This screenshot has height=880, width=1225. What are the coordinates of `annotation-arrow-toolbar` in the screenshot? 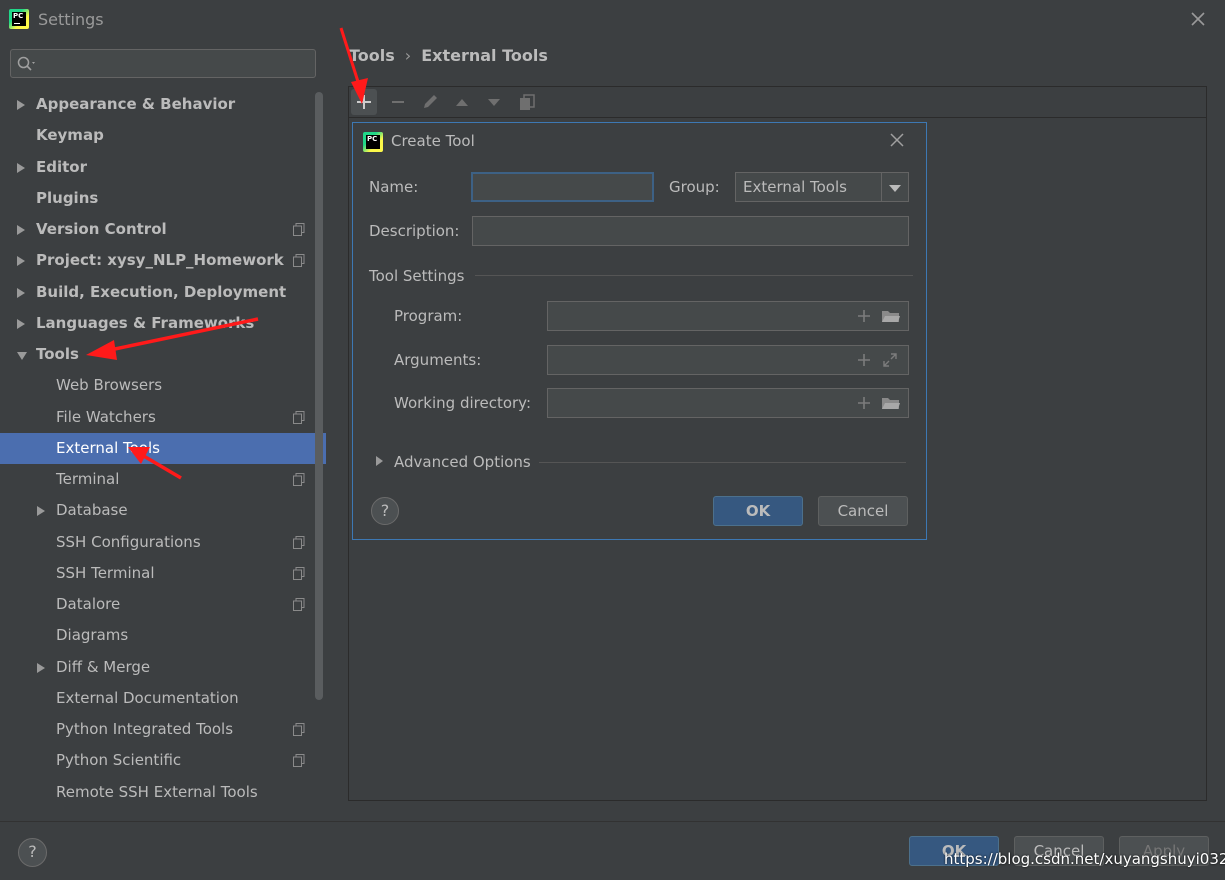 It's located at (353, 65).